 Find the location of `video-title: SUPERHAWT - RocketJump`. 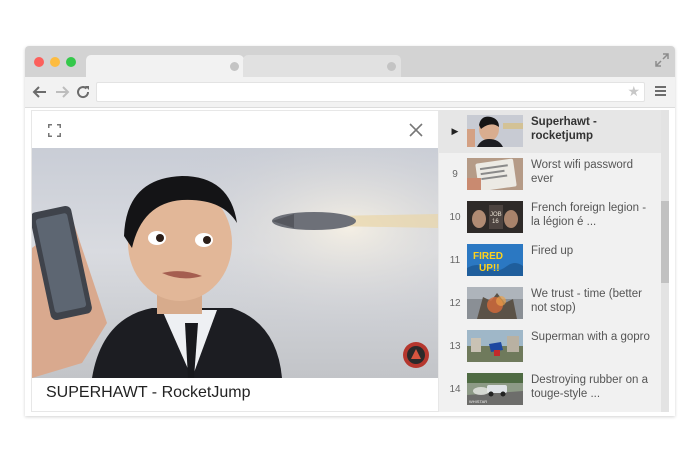

video-title: SUPERHAWT - RocketJump is located at coordinates (148, 392).